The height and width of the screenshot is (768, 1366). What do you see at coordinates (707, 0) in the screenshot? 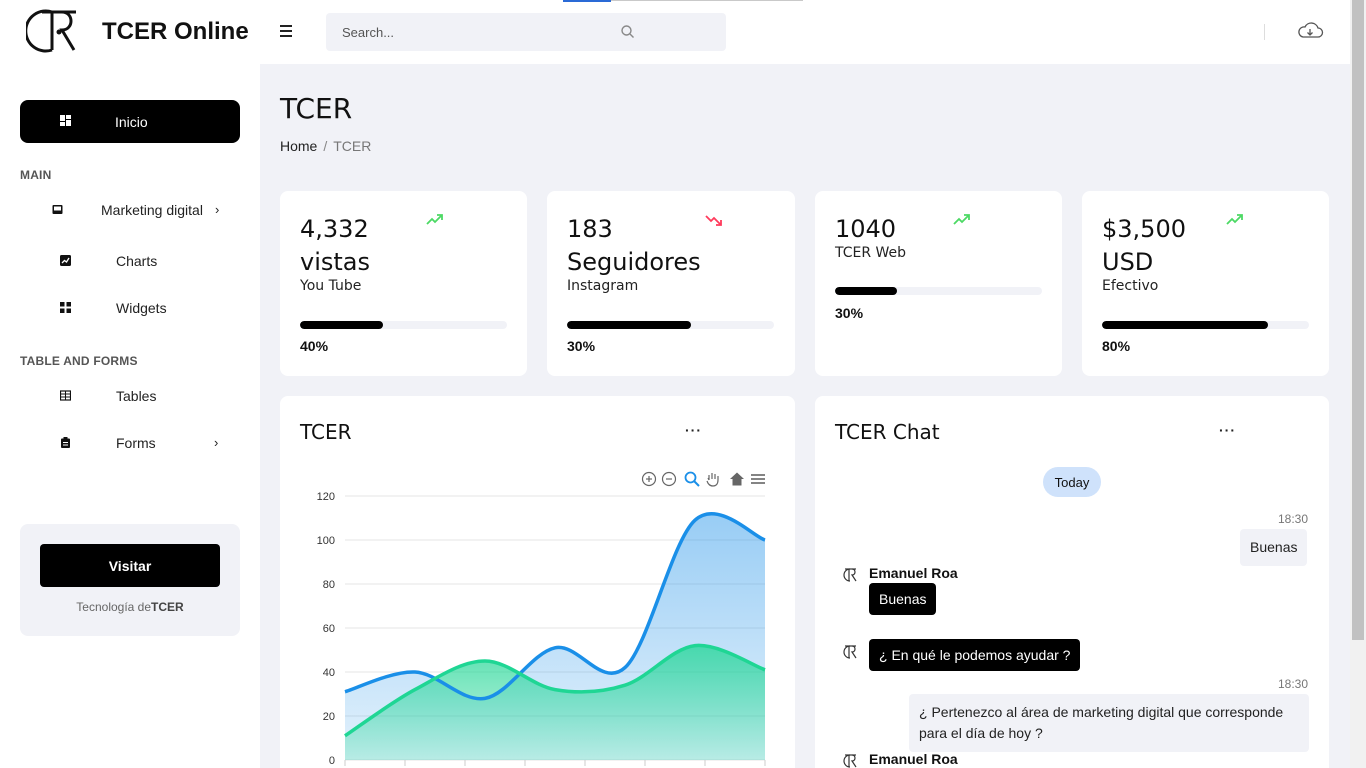
I see `loading-track` at bounding box center [707, 0].